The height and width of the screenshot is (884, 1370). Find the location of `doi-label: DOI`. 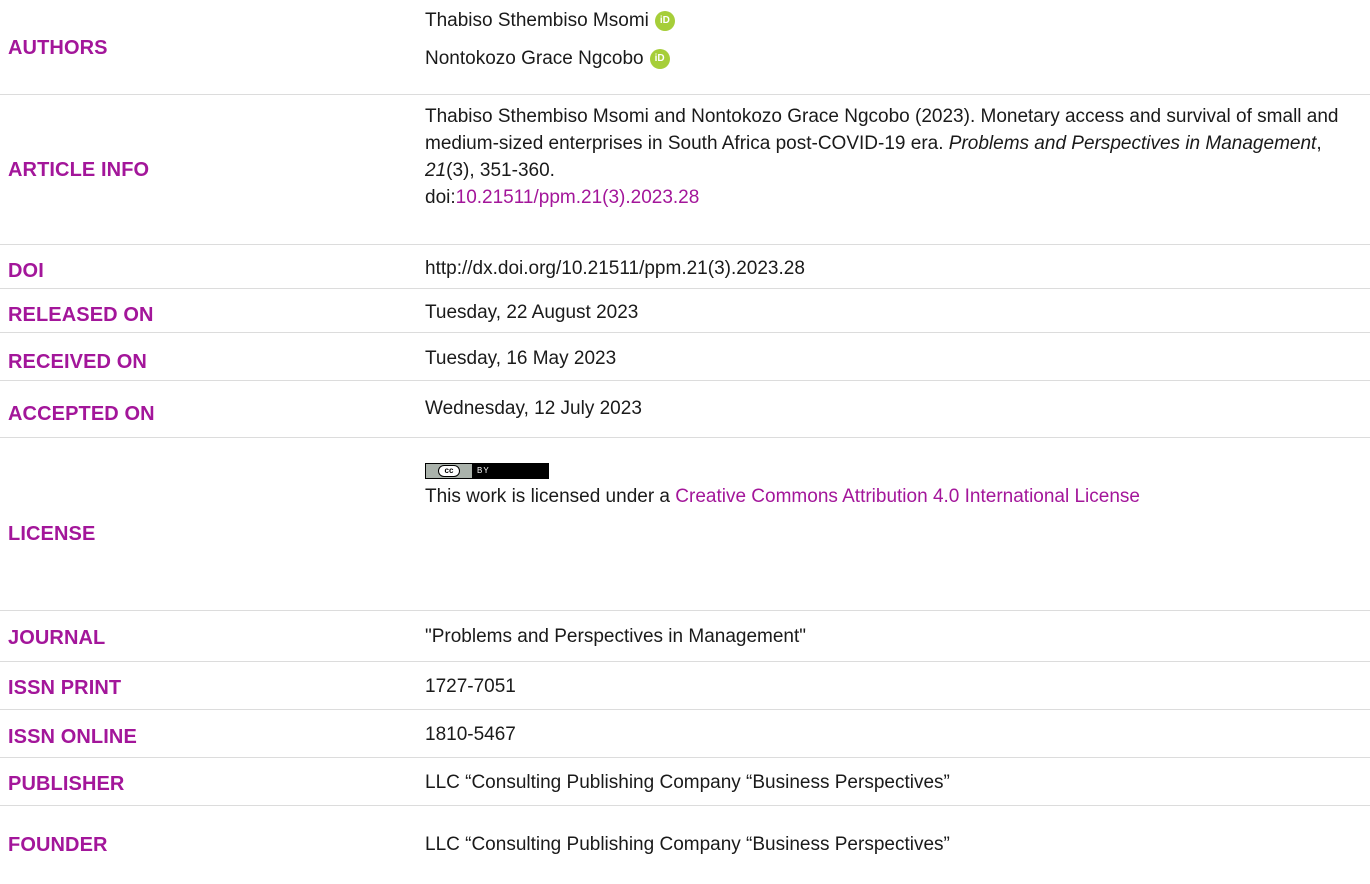

doi-label: DOI is located at coordinates (26, 271).